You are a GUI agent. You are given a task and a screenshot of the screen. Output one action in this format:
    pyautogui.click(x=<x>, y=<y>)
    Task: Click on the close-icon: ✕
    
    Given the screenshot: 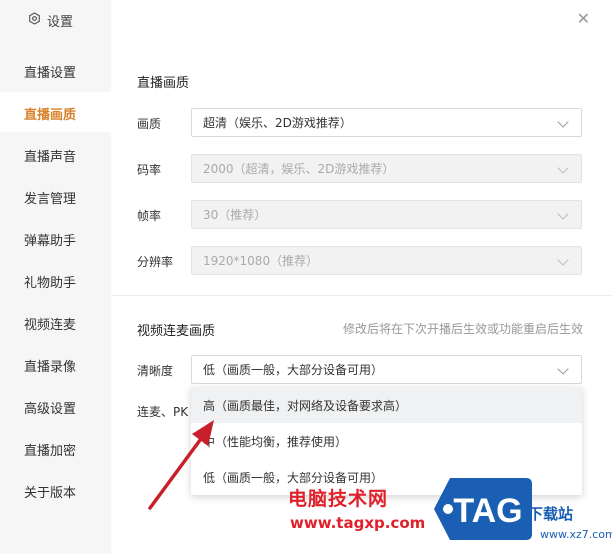 What is the action you would take?
    pyautogui.click(x=583, y=19)
    